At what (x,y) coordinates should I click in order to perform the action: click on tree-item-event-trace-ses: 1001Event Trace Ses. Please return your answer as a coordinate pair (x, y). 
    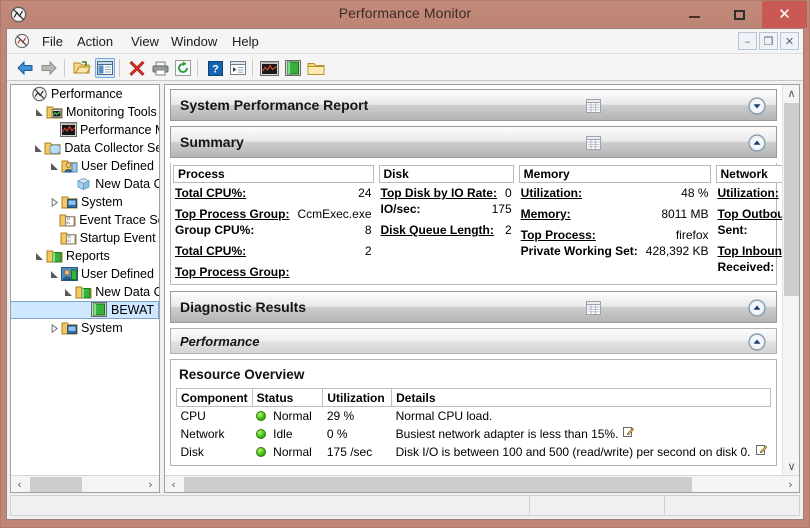
    Looking at the image, I should click on (85, 220).